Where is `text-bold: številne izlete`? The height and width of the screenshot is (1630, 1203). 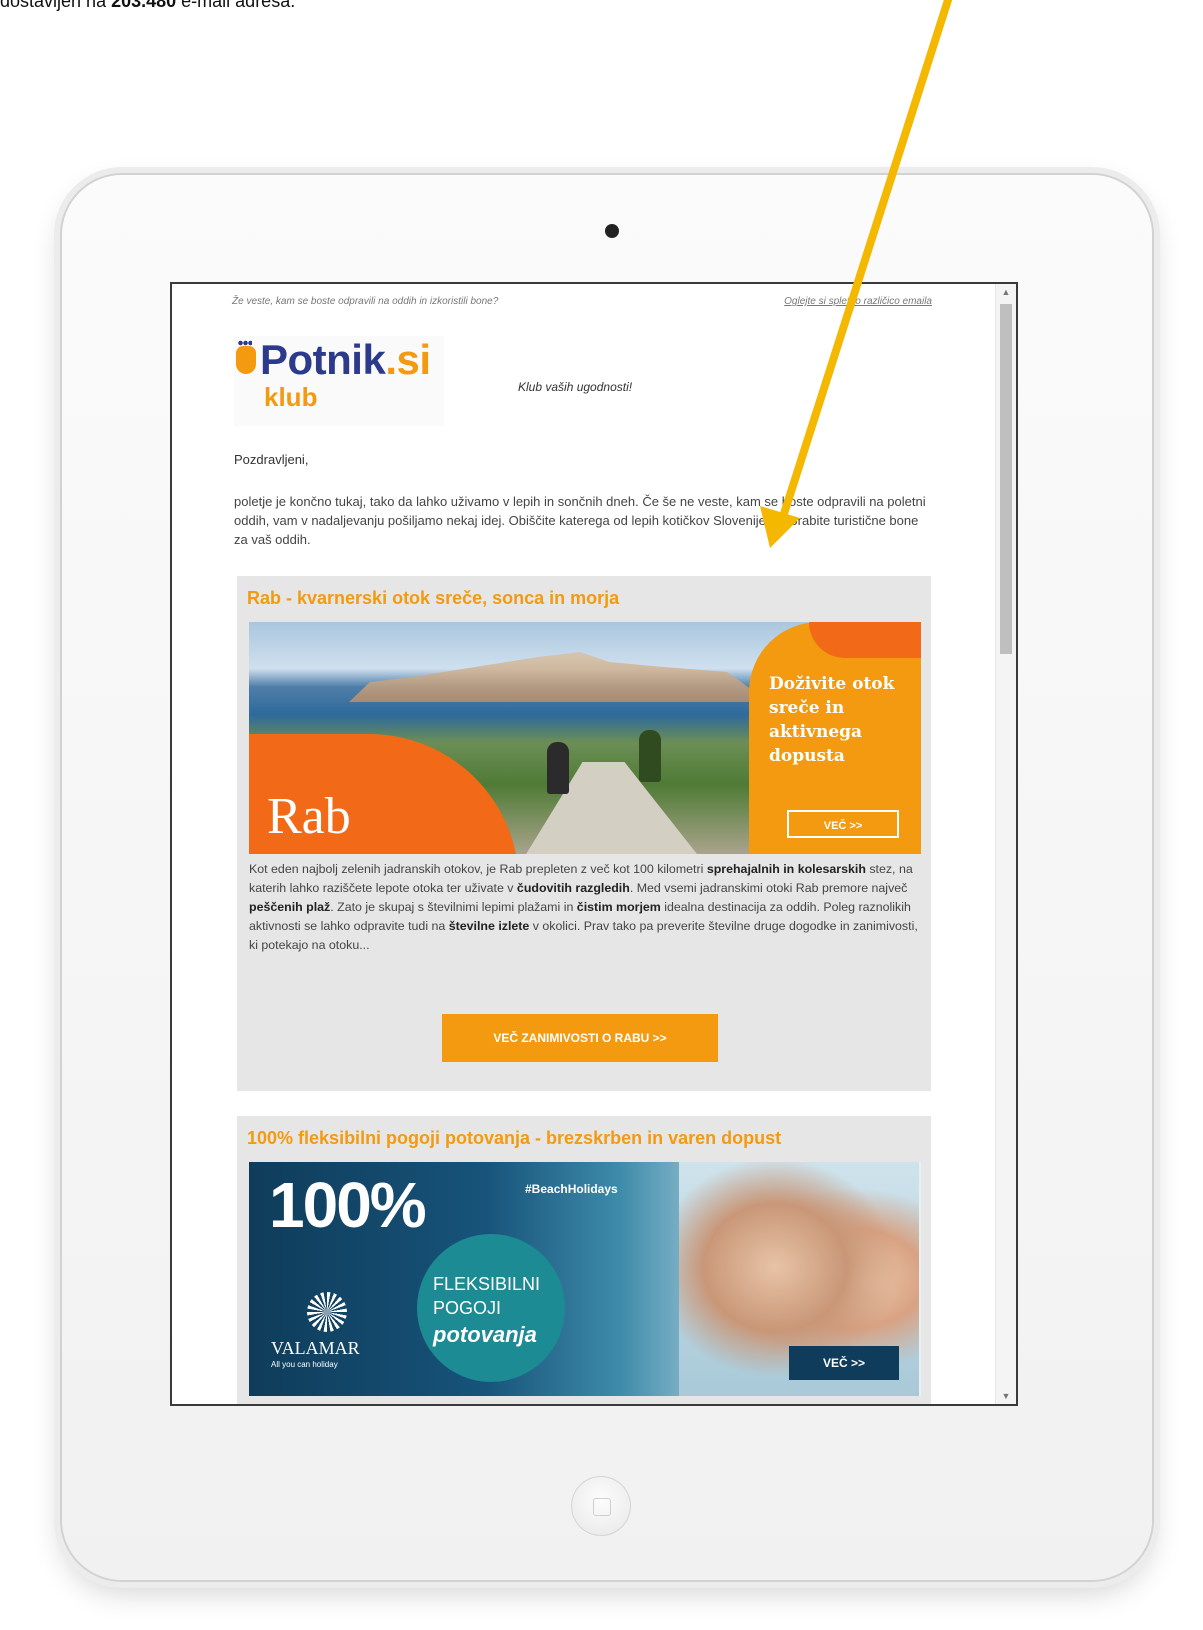
text-bold: številne izlete is located at coordinates (489, 926).